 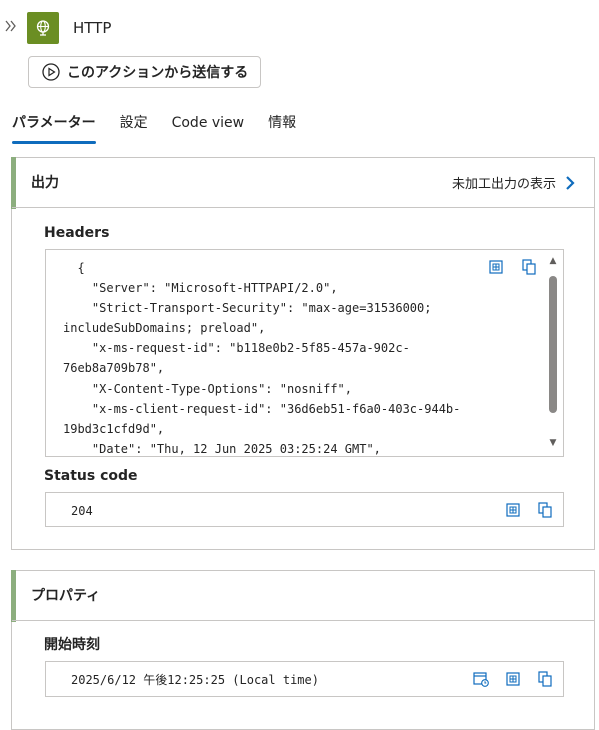 I want to click on send-button-label: このアクションから送信する, so click(x=158, y=73).